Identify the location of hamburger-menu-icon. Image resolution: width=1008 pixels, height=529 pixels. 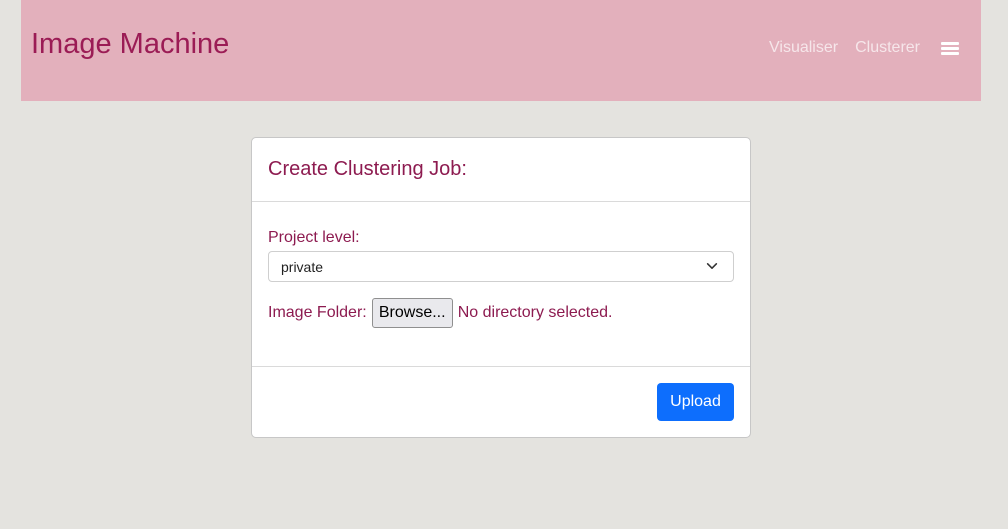
(950, 48).